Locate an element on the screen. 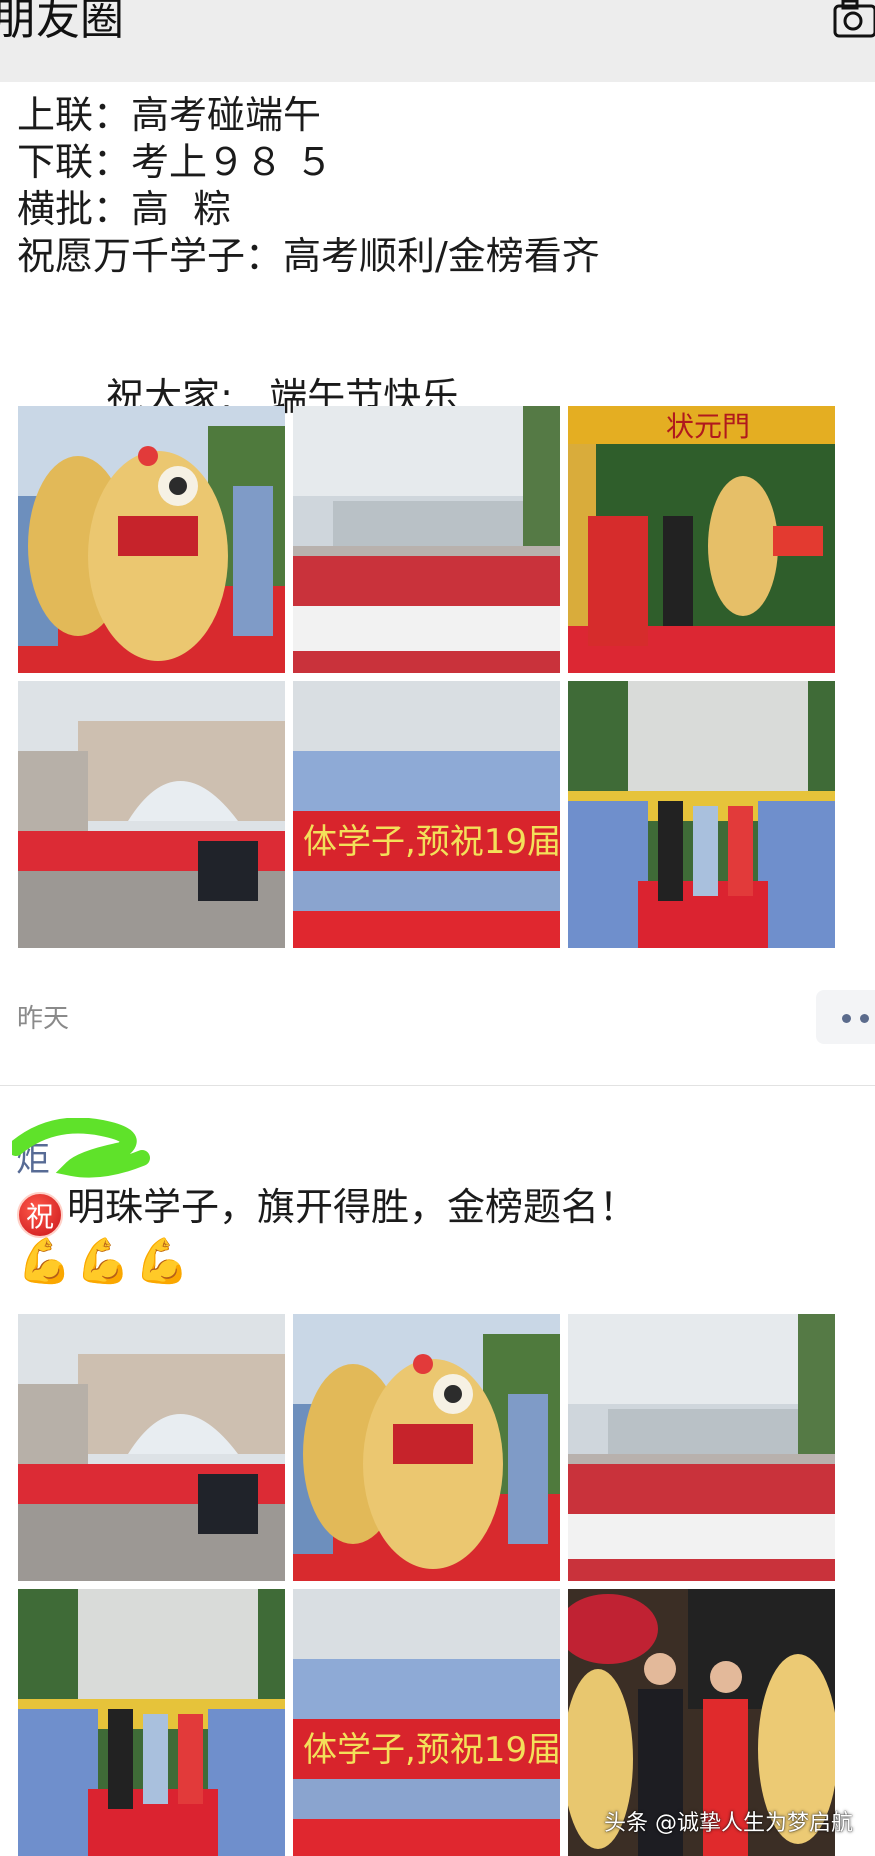  source-watermark: 头条 @诚挚人生为梦启航 is located at coordinates (728, 1823).